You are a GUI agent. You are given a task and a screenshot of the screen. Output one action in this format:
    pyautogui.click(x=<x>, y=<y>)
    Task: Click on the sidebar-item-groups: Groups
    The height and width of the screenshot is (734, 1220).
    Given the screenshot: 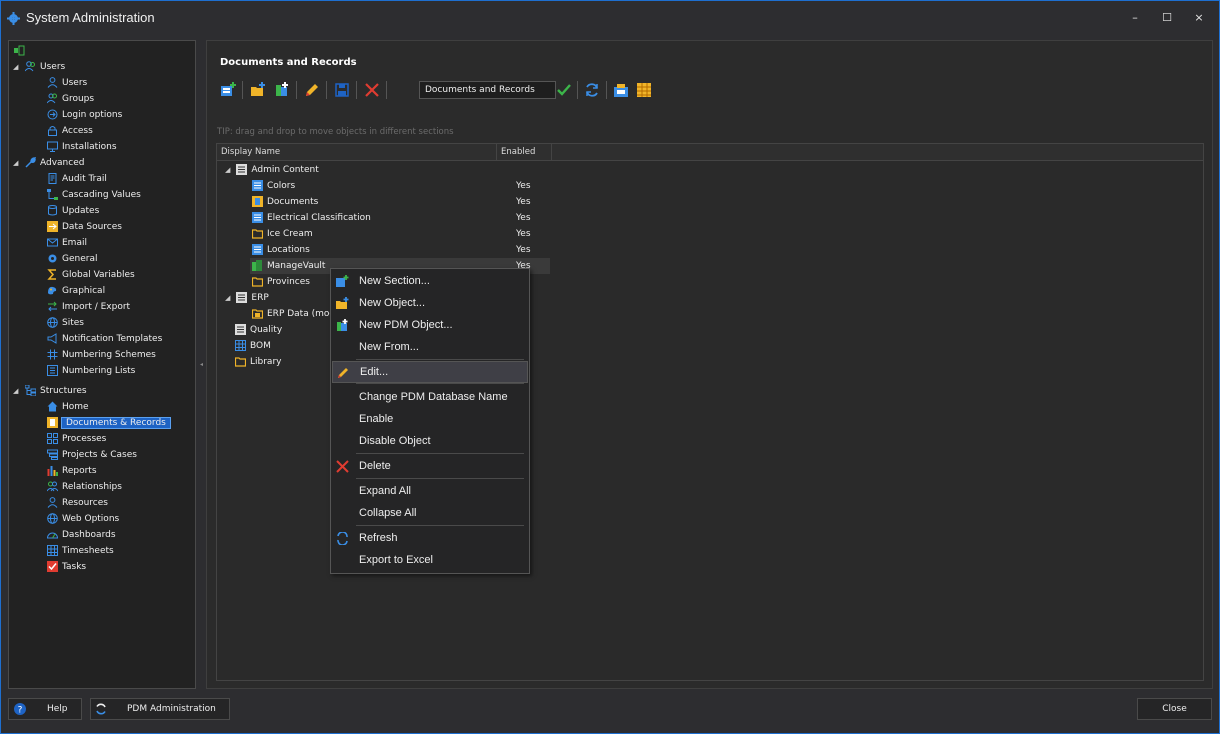 What is the action you would take?
    pyautogui.click(x=70, y=99)
    